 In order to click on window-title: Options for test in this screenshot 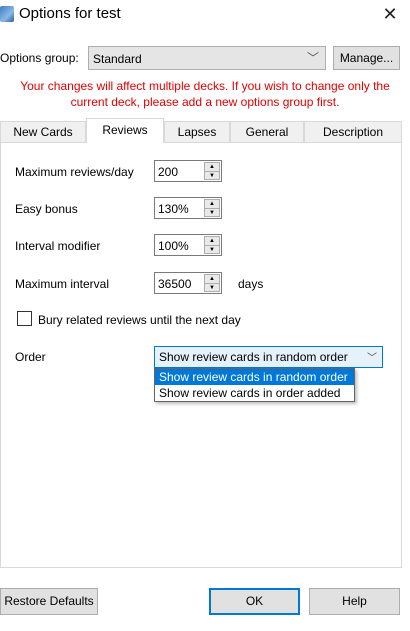, I will do `click(70, 13)`.